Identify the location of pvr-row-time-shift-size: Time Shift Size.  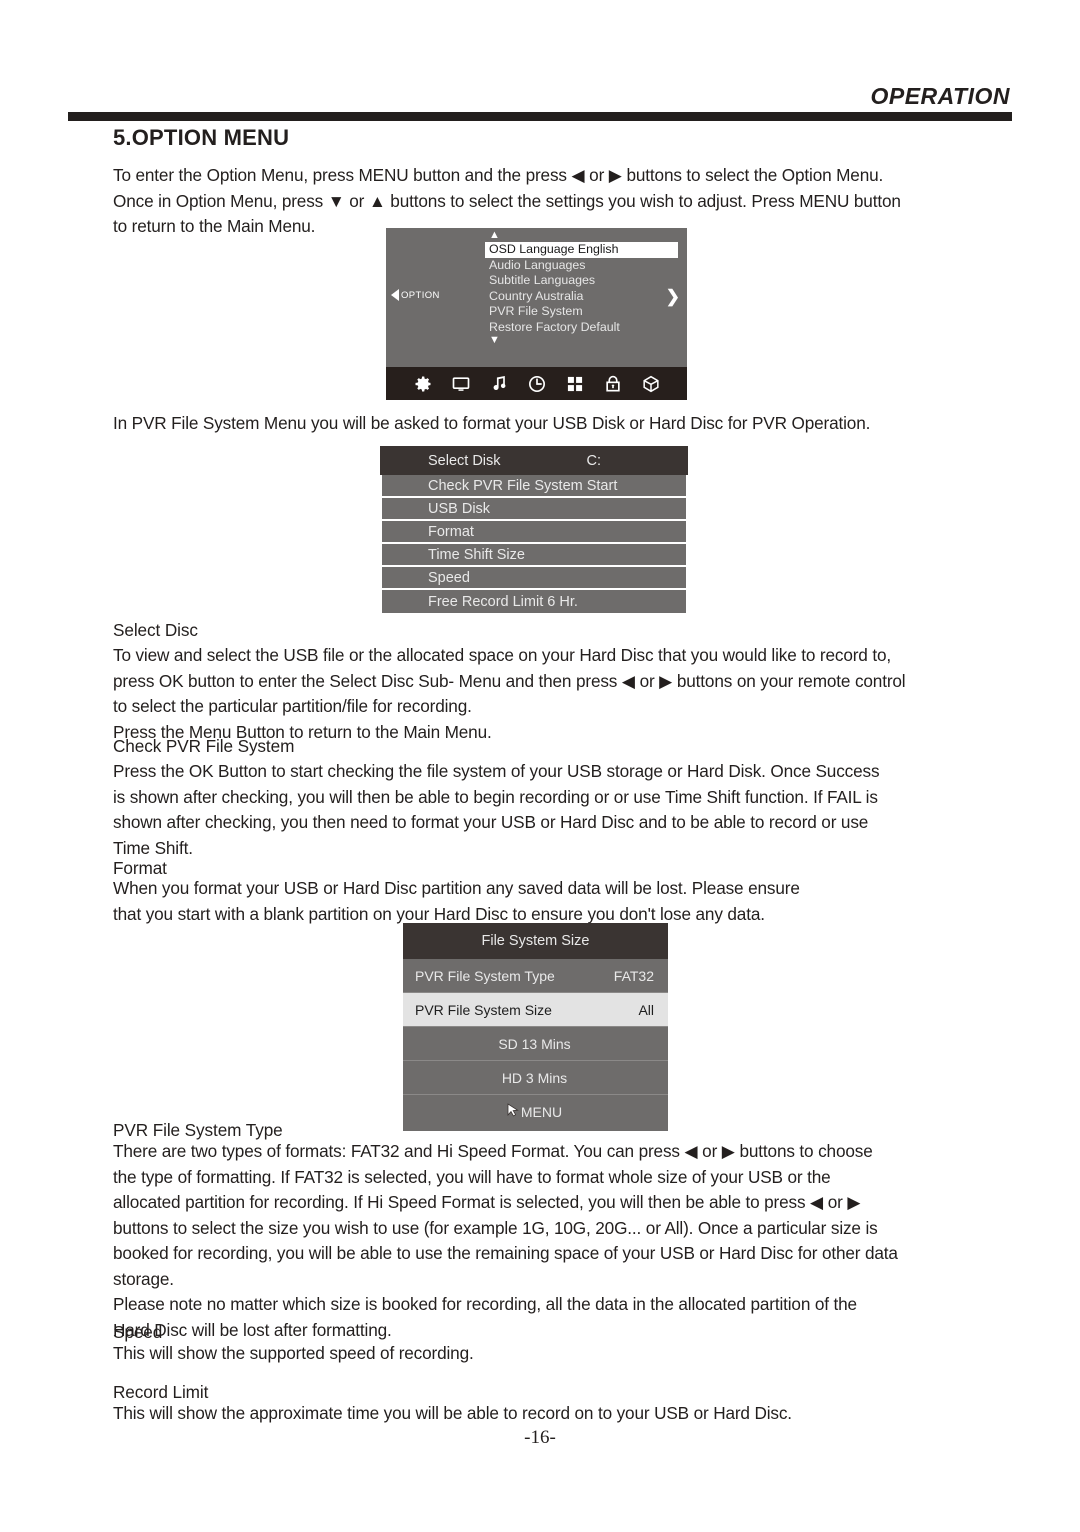
(534, 555).